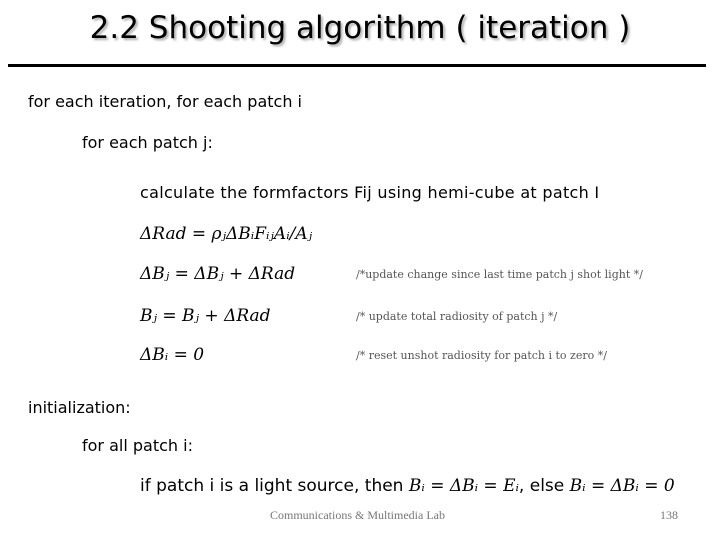 The height and width of the screenshot is (540, 720). What do you see at coordinates (457, 316) in the screenshot?
I see `comment-bj: /* update total radiosity of patch j */` at bounding box center [457, 316].